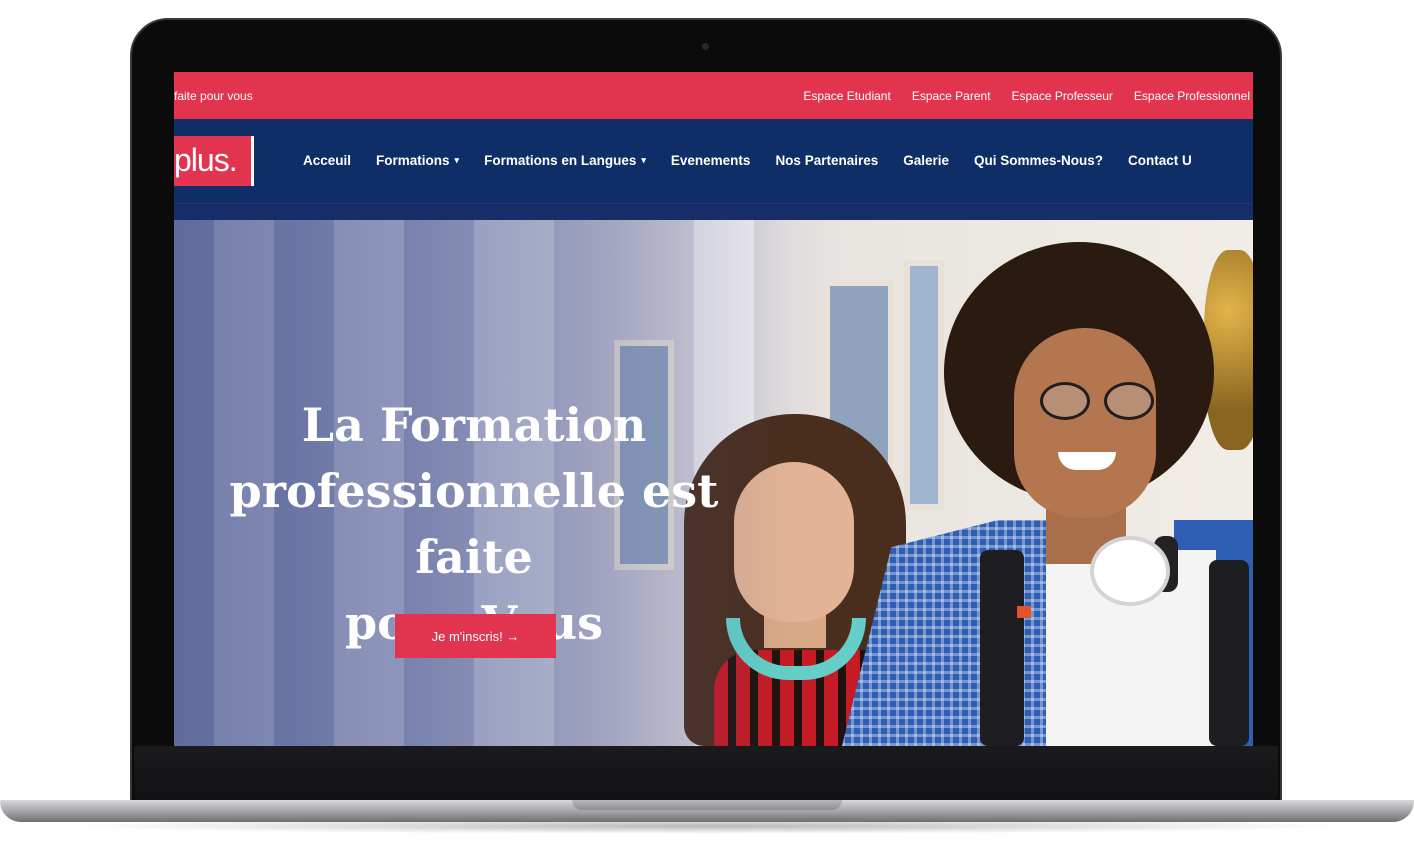 This screenshot has height=848, width=1414. What do you see at coordinates (1130, 571) in the screenshot?
I see `headphones-icon` at bounding box center [1130, 571].